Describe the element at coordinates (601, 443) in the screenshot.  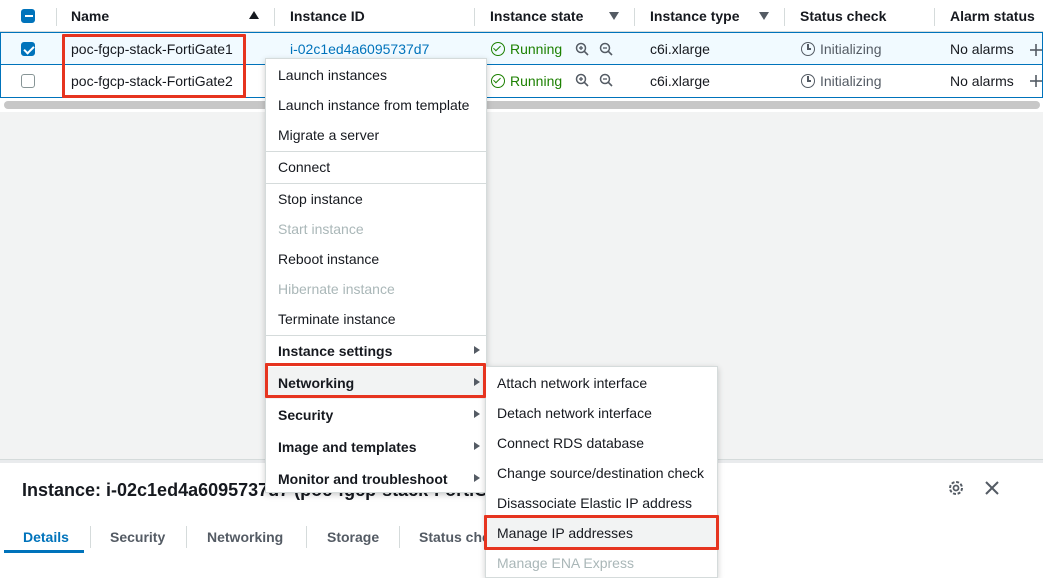
I see `submenu-item-connect-rds: Connect RDS database` at that location.